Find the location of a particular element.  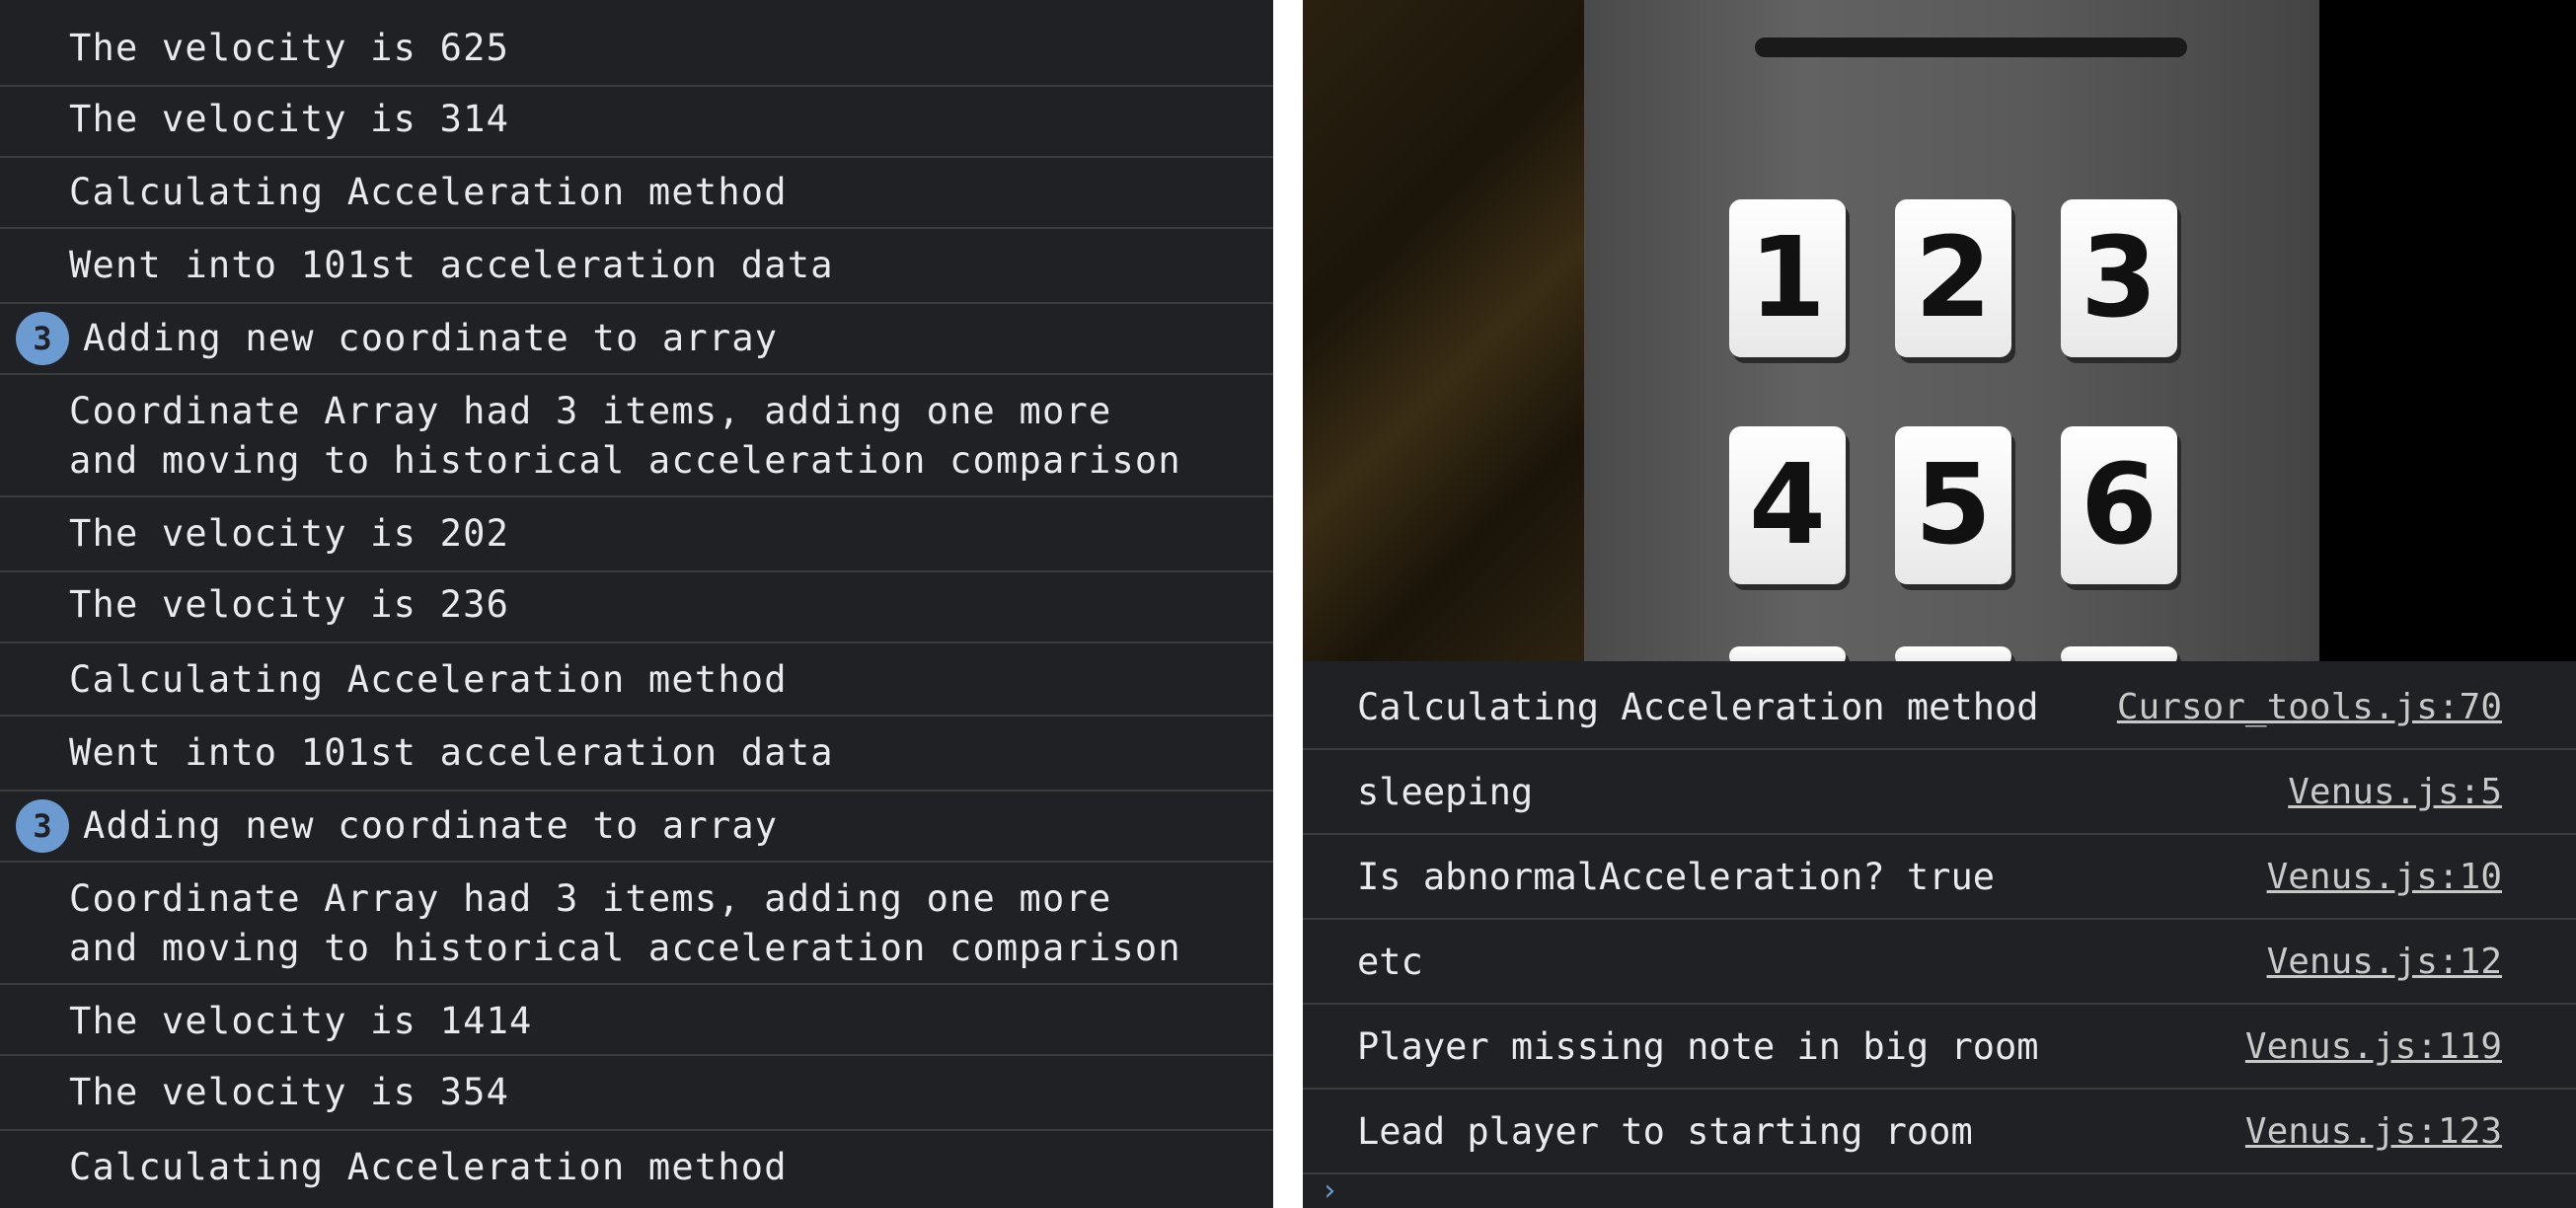

source-link: Venus.js:123 is located at coordinates (2373, 1132).